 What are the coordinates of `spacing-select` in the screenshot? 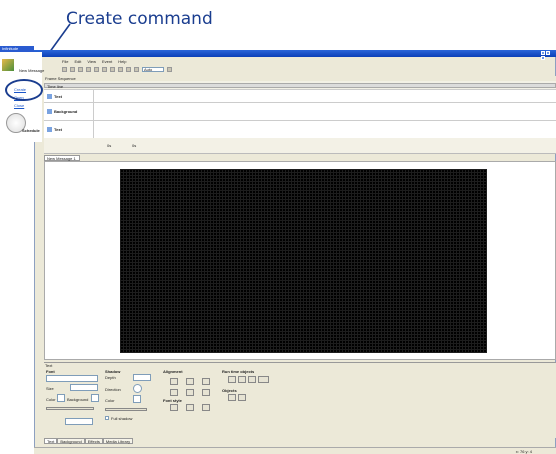 It's located at (79, 421).